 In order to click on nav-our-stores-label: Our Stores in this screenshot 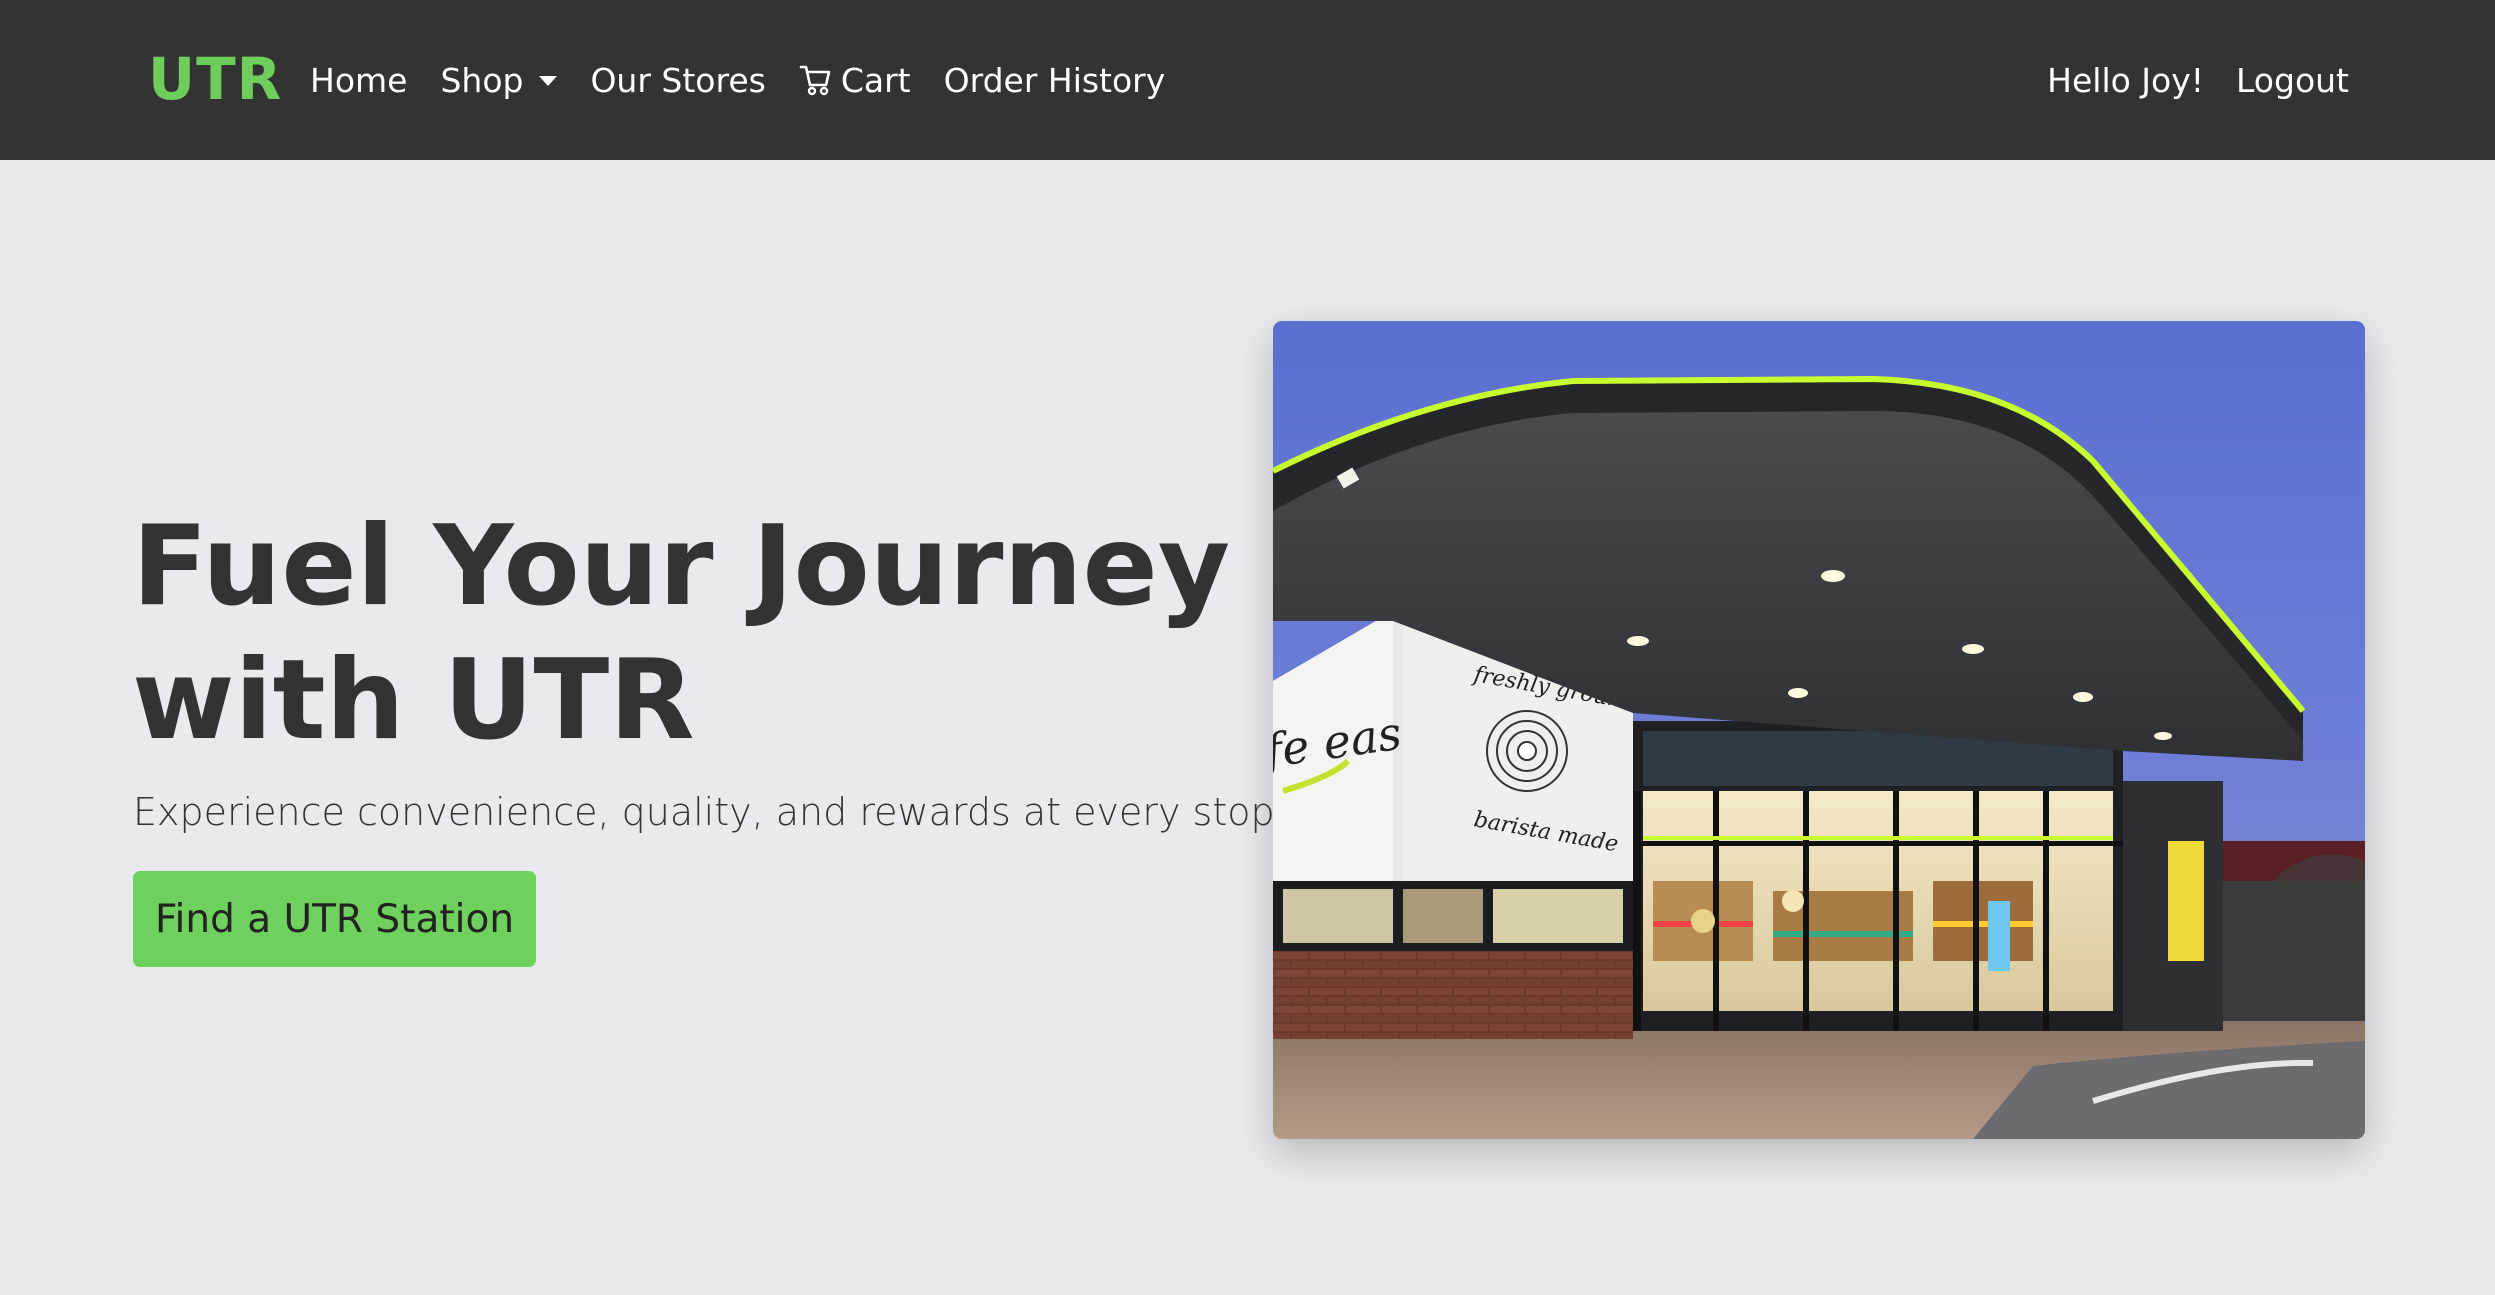, I will do `click(678, 80)`.